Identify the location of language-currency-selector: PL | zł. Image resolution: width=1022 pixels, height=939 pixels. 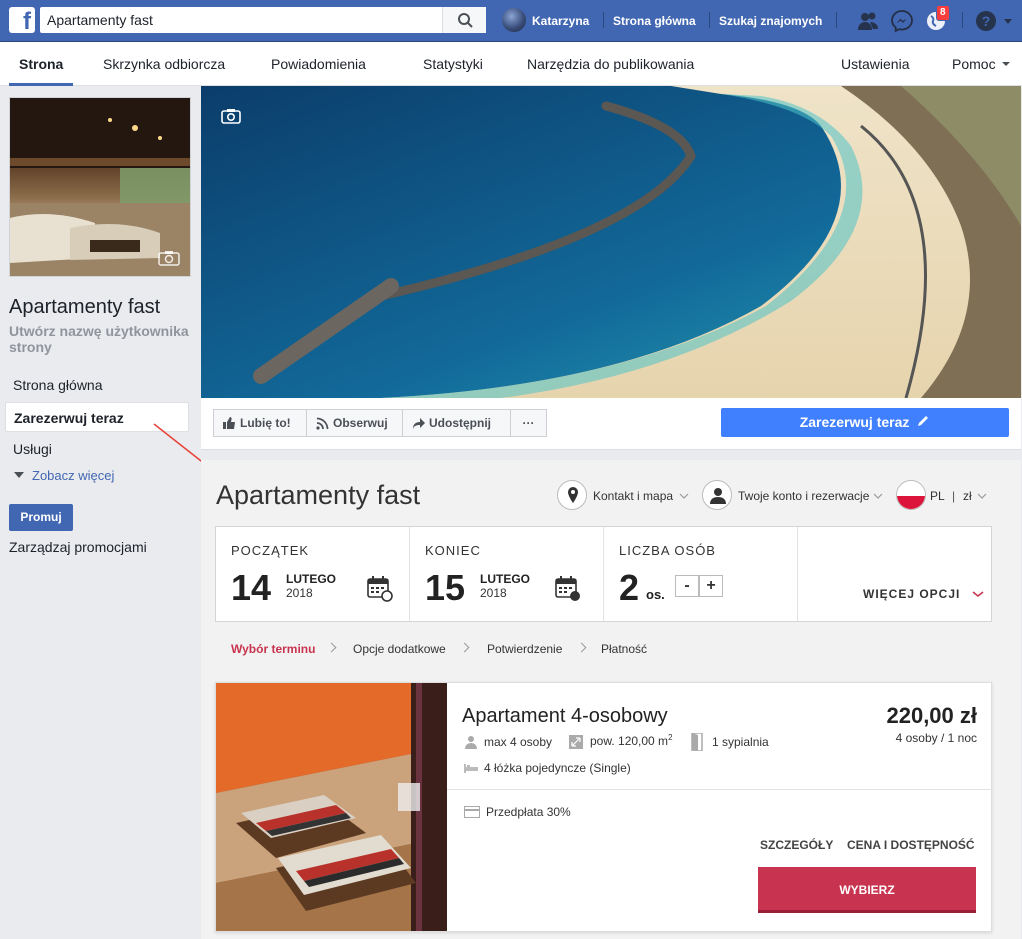
(942, 496).